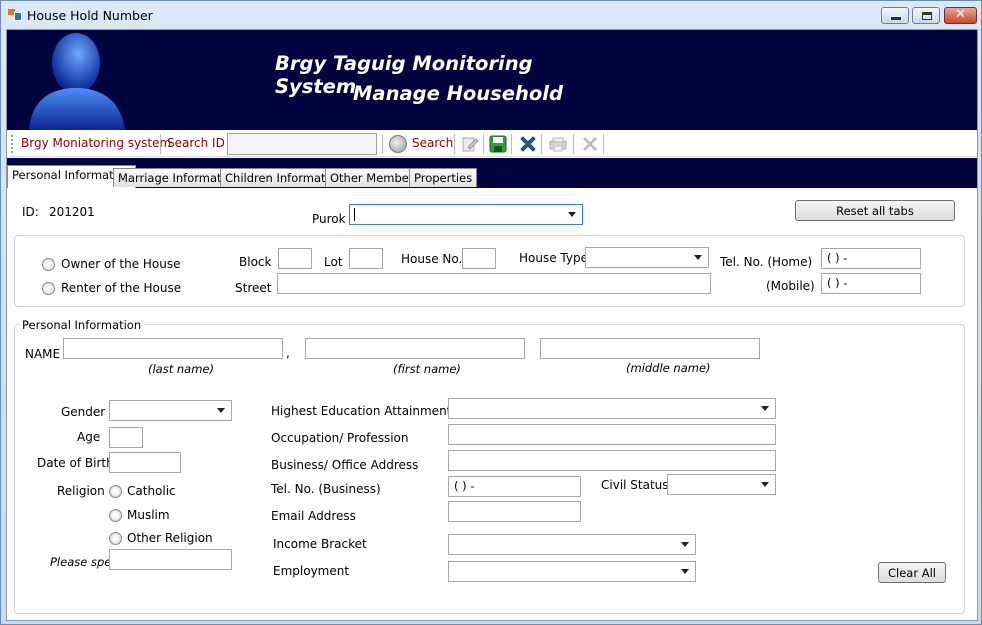  I want to click on tel-home-label: Tel. No. (Home), so click(766, 262).